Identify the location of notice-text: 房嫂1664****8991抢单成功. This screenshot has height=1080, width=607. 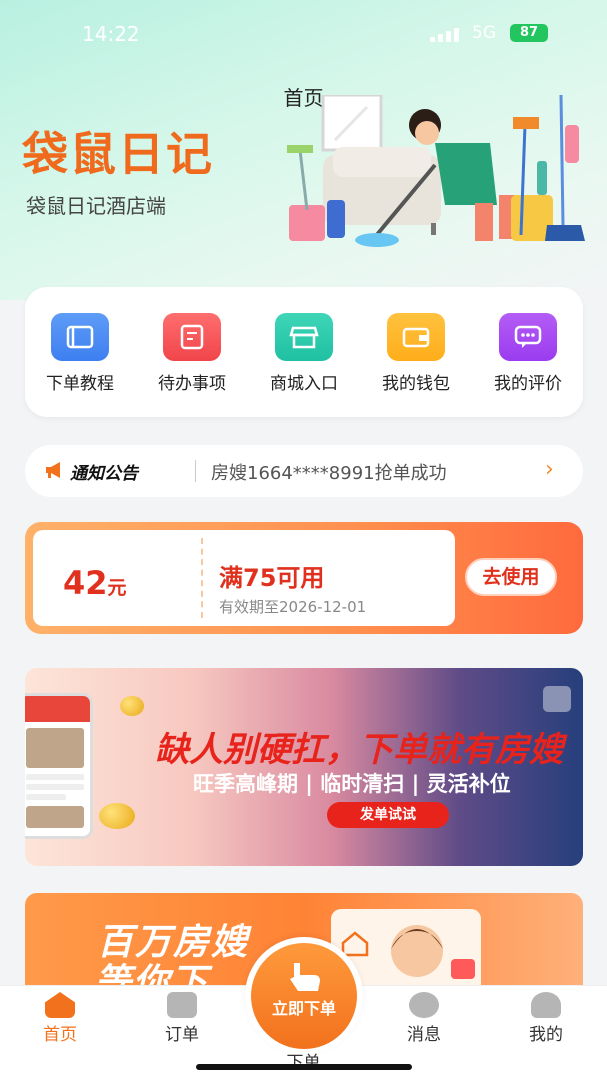
(329, 473).